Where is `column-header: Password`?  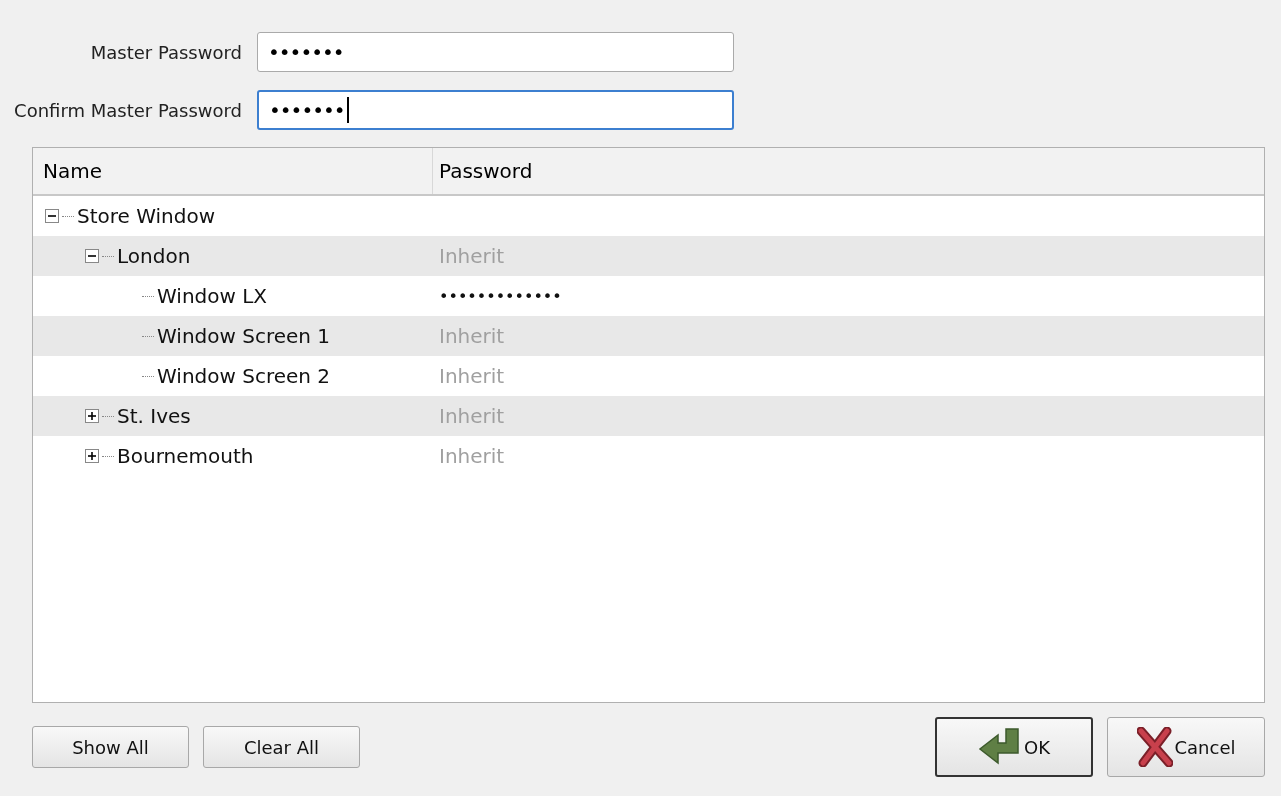 column-header: Password is located at coordinates (848, 171).